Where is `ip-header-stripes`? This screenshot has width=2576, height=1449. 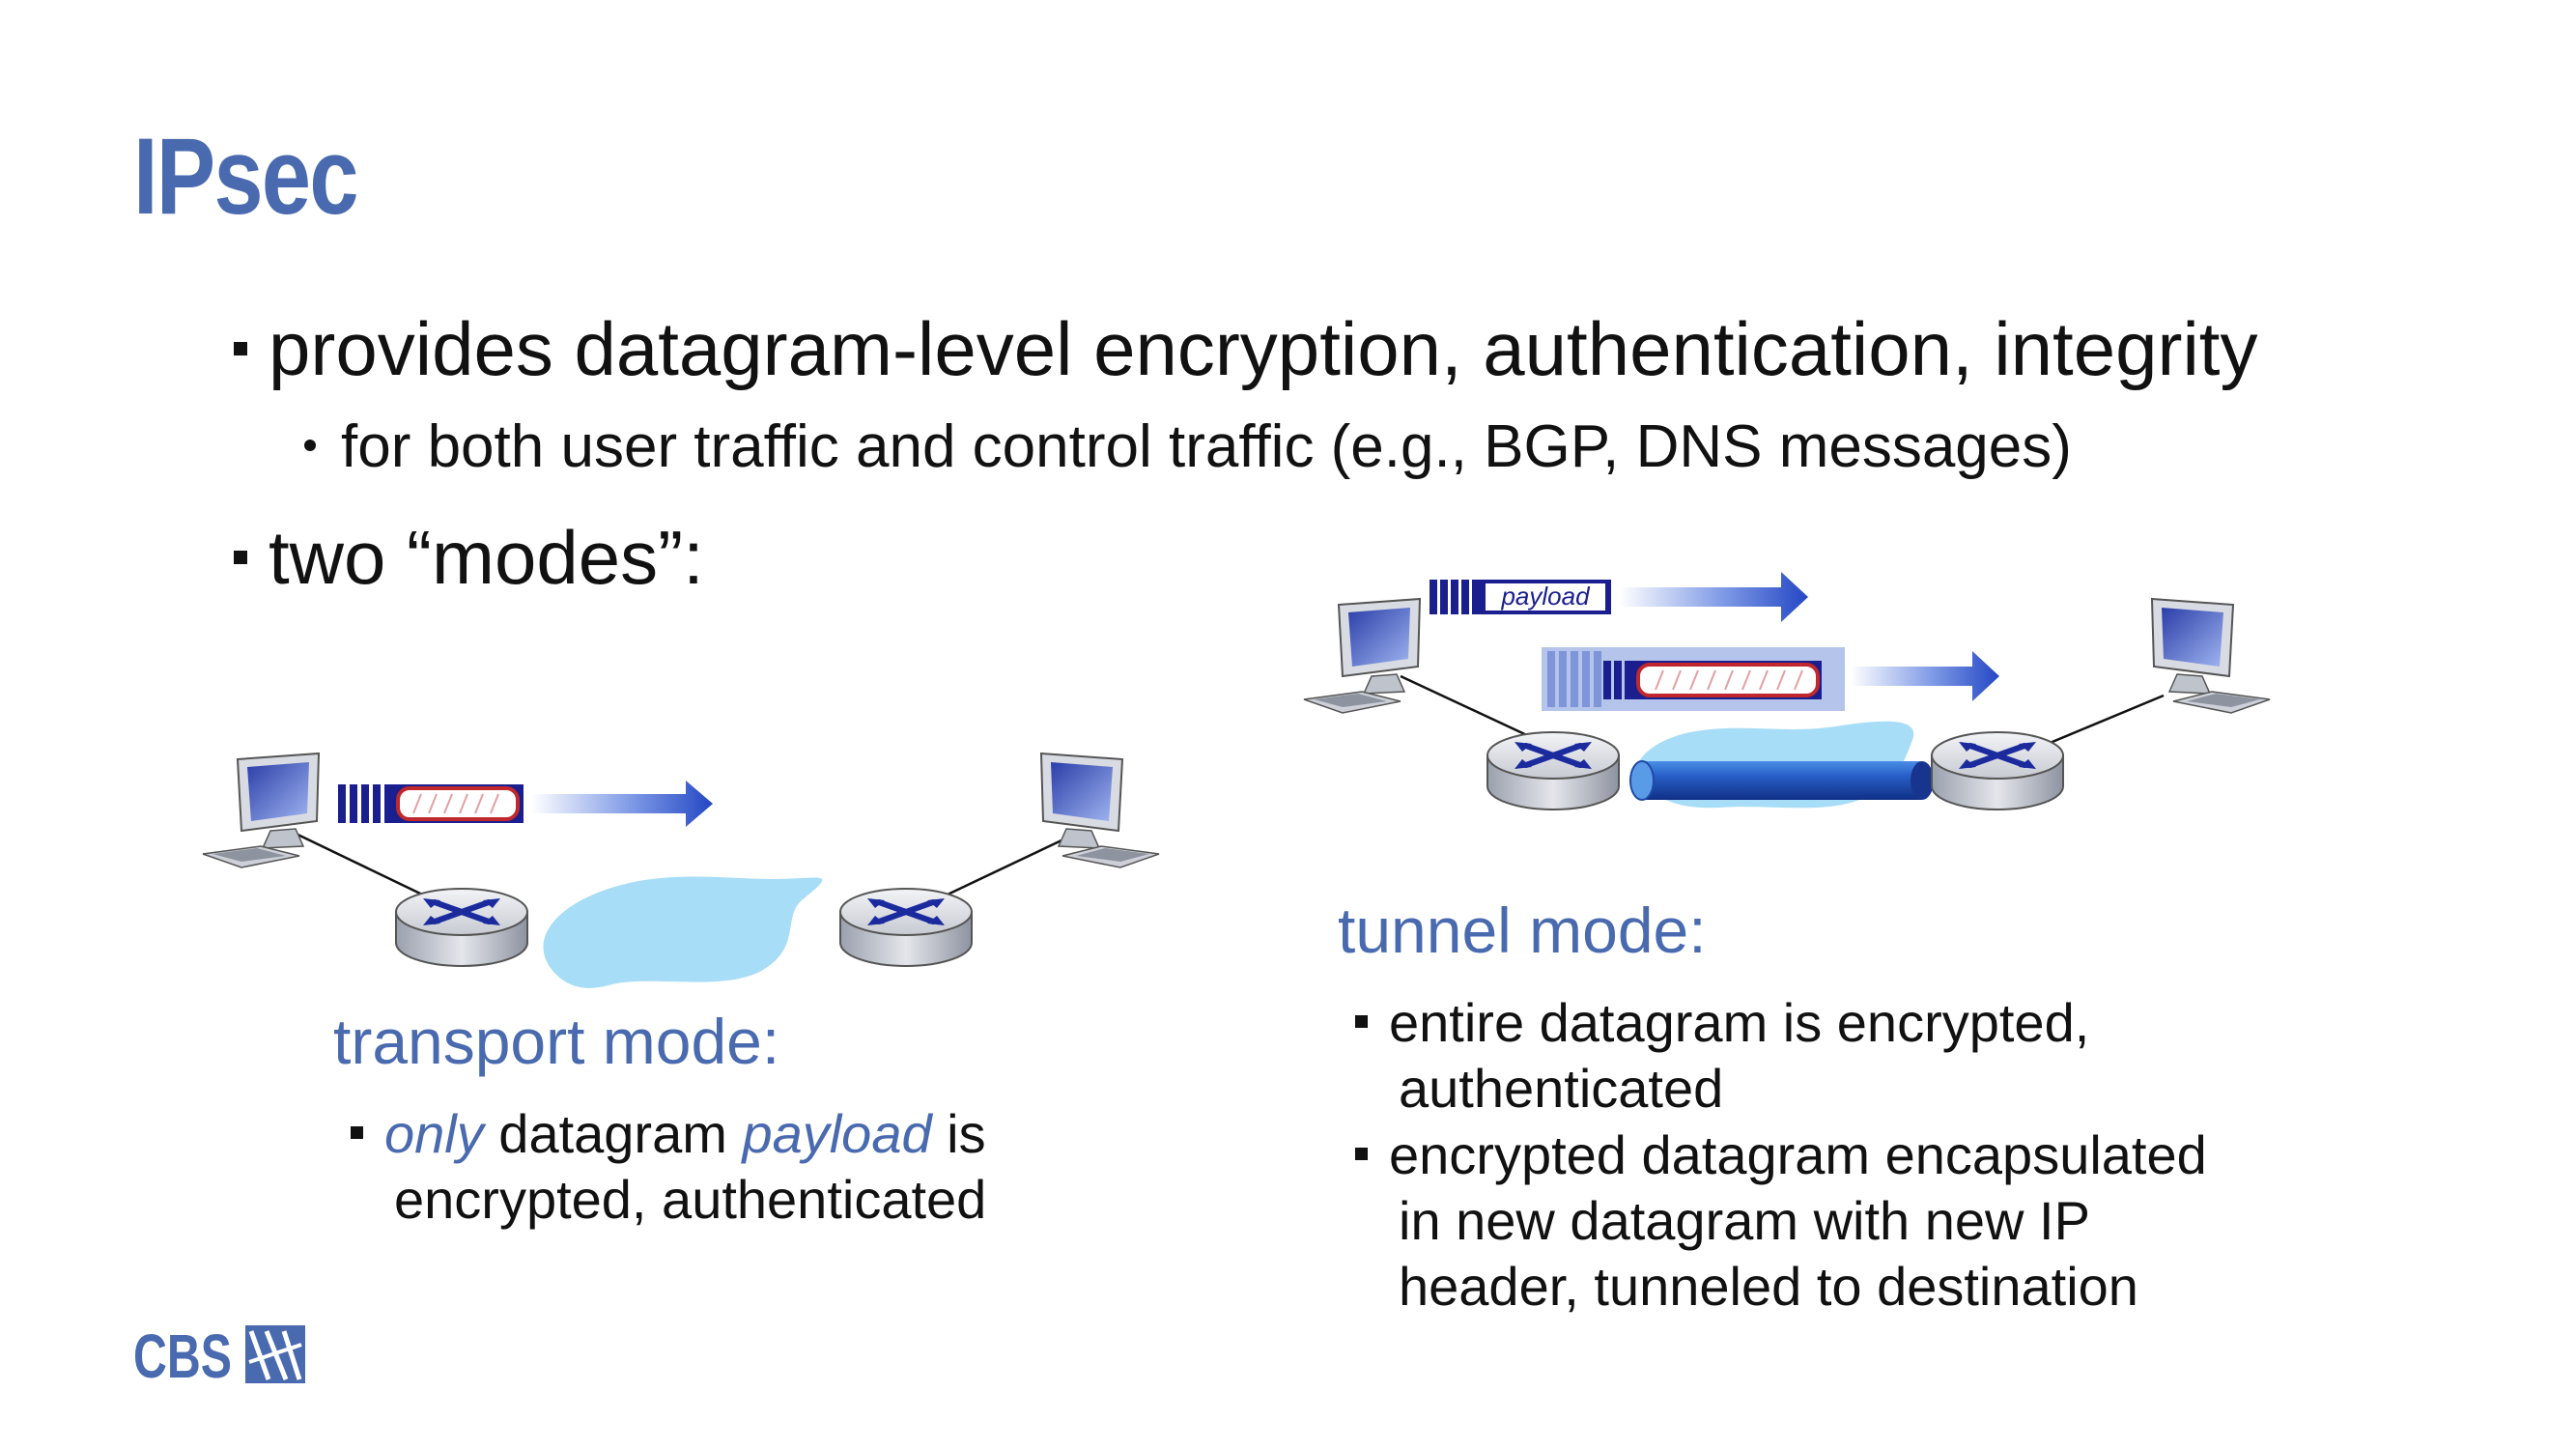 ip-header-stripes is located at coordinates (365, 803).